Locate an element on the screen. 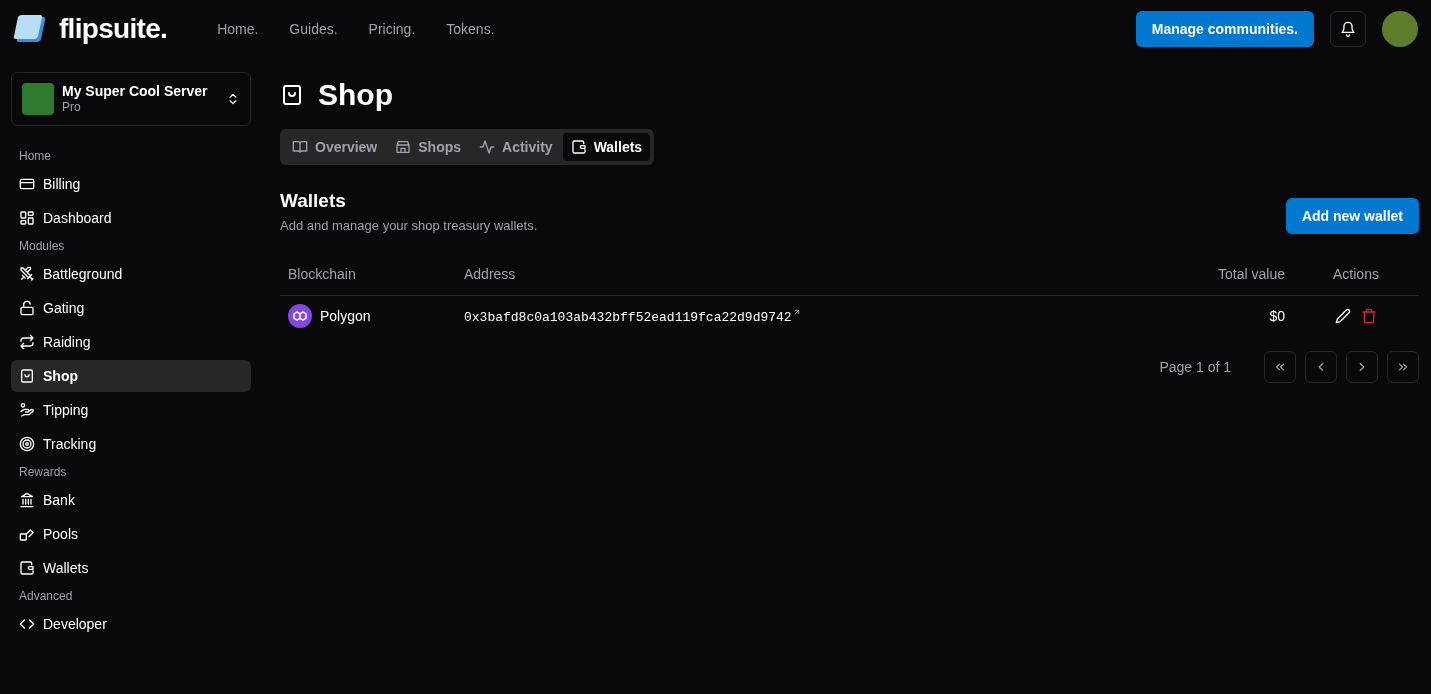 This screenshot has height=694, width=1431. server-image-placeholder is located at coordinates (38, 99).